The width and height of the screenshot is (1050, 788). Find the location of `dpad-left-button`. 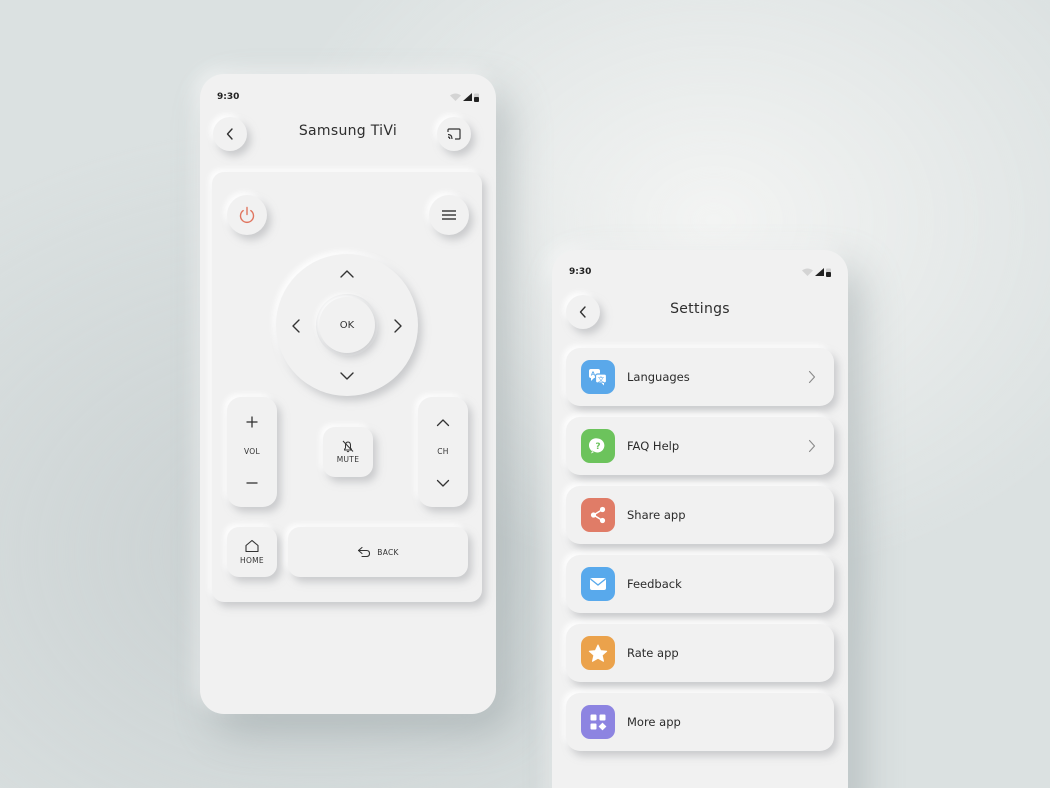

dpad-left-button is located at coordinates (296, 326).